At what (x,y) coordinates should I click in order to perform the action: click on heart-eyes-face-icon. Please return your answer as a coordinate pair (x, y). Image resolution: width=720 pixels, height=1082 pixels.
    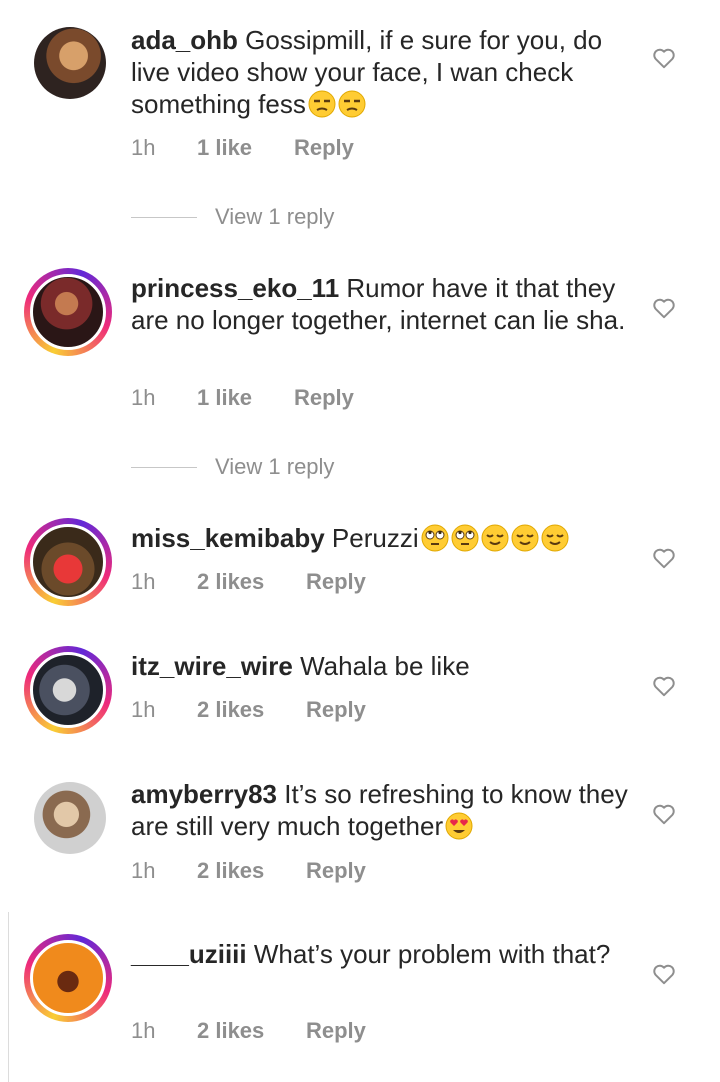
    Looking at the image, I should click on (459, 826).